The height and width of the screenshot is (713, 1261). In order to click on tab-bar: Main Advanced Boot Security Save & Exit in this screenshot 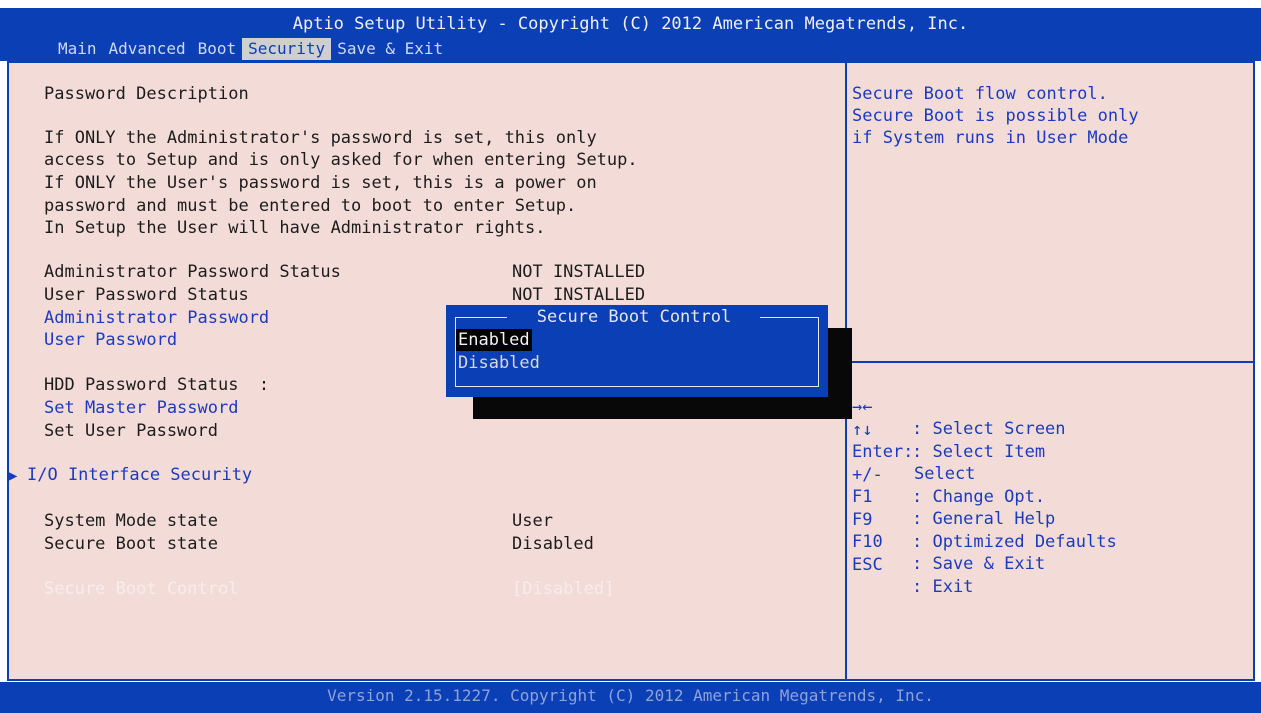, I will do `click(250, 49)`.